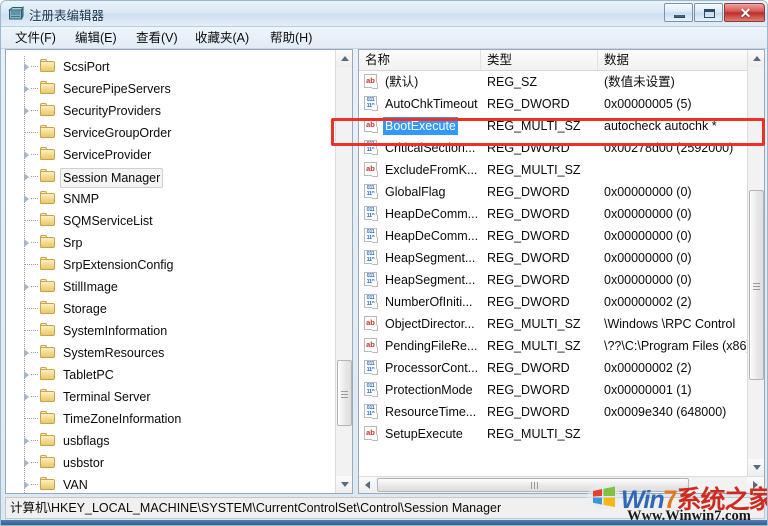 The image size is (768, 526). I want to click on tree-item-sqmservicelist: SQMServiceList, so click(79, 221).